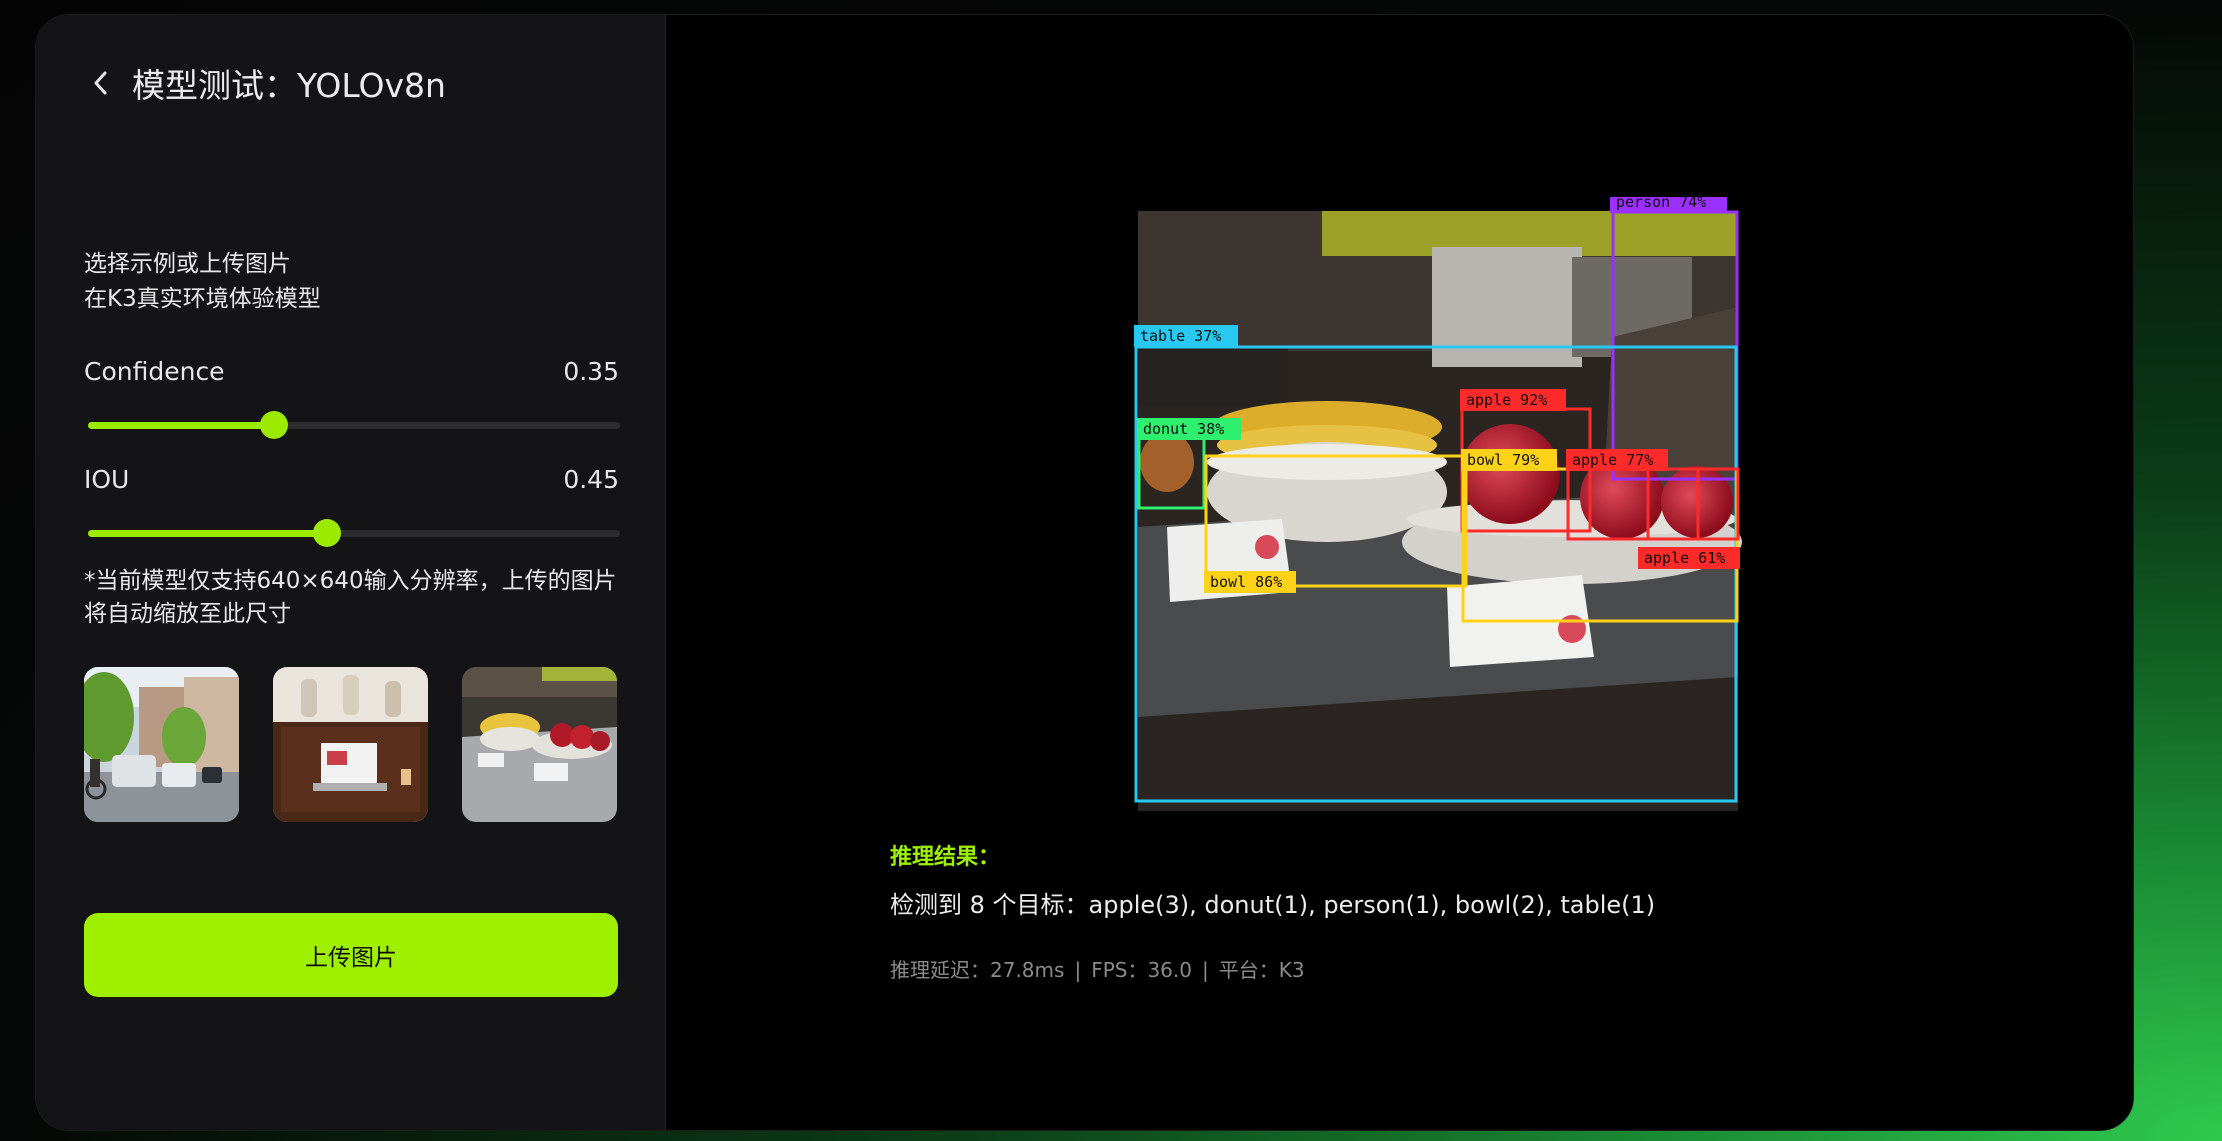 The height and width of the screenshot is (1141, 2222). Describe the element at coordinates (1661, 204) in the screenshot. I see `detection-label-person: person 74%` at that location.